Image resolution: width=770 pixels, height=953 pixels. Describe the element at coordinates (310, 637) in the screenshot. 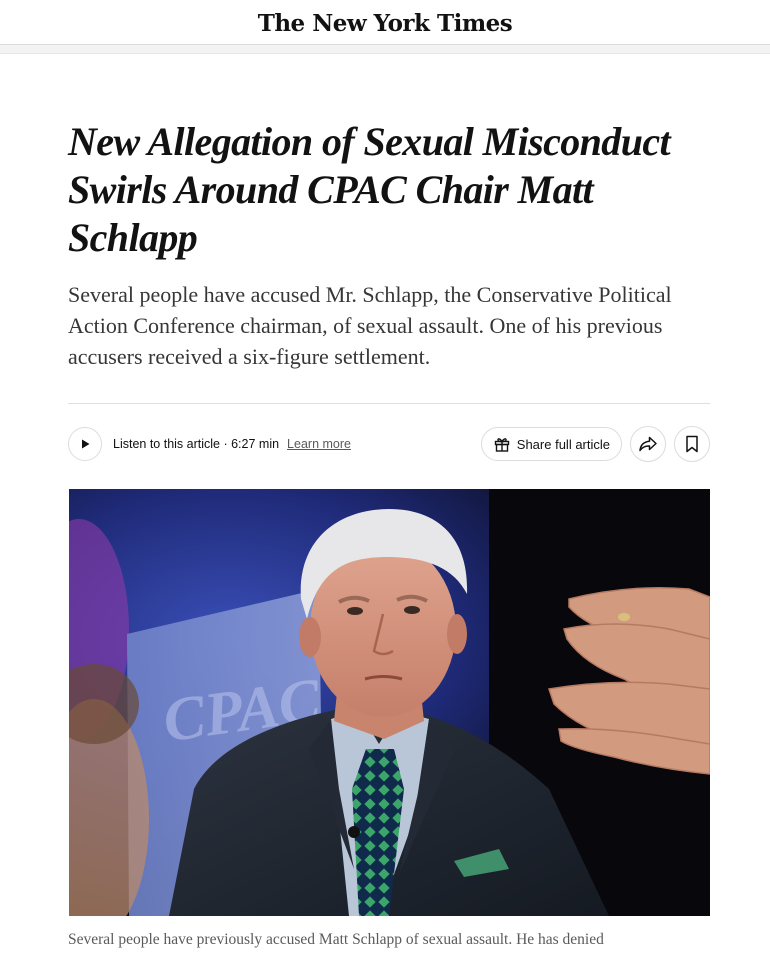

I see `photo-ear-left` at that location.